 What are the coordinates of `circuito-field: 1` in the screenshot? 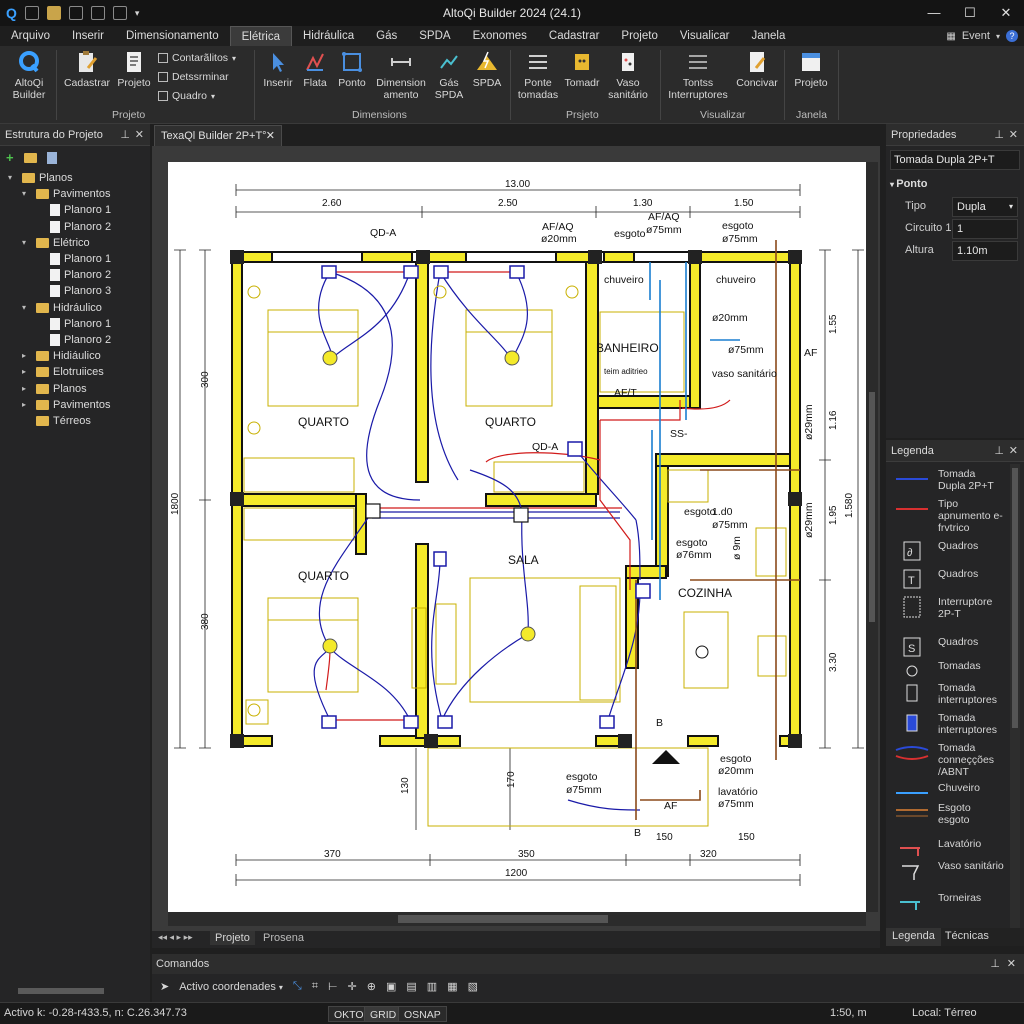 It's located at (985, 229).